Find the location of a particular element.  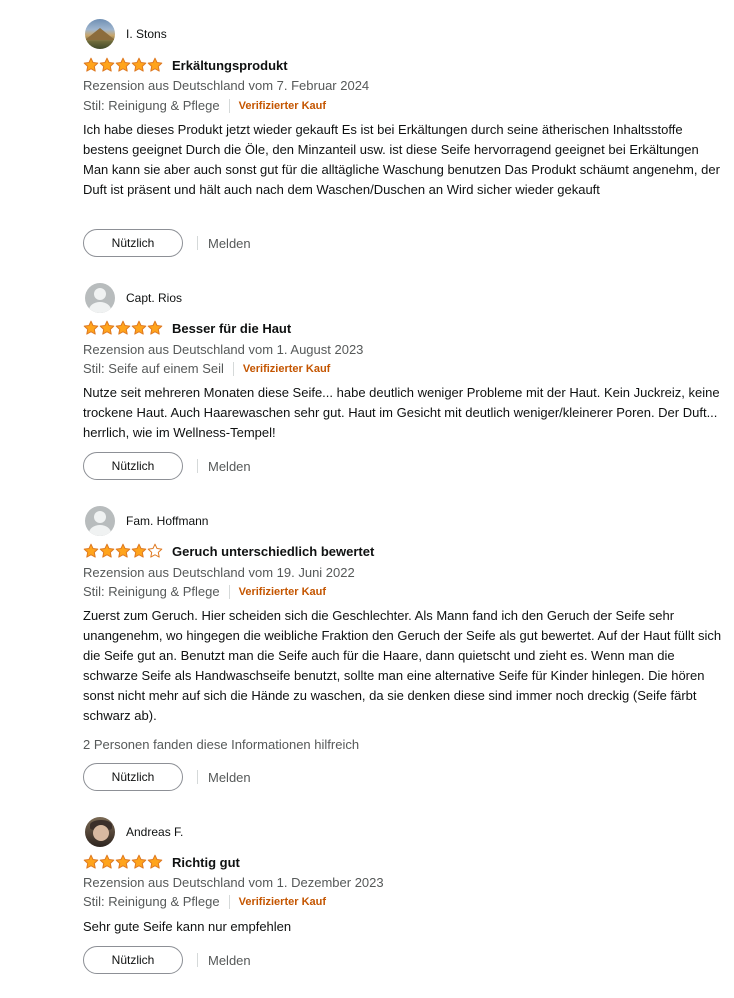

reviewer-name: Capt. Rios is located at coordinates (154, 298).